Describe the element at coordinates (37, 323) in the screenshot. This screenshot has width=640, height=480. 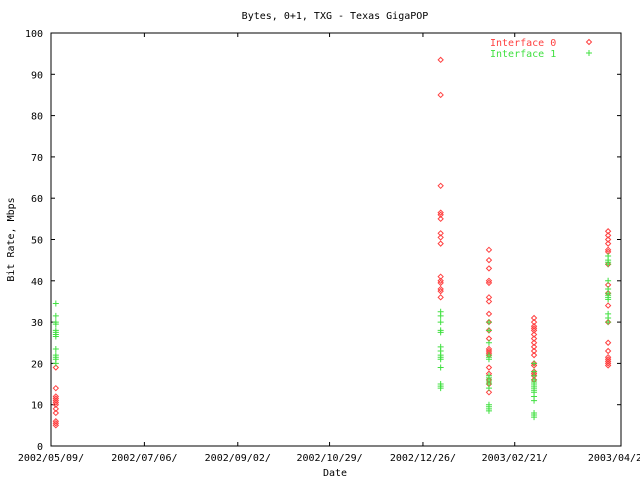
I see `y-tick-label: 30` at that location.